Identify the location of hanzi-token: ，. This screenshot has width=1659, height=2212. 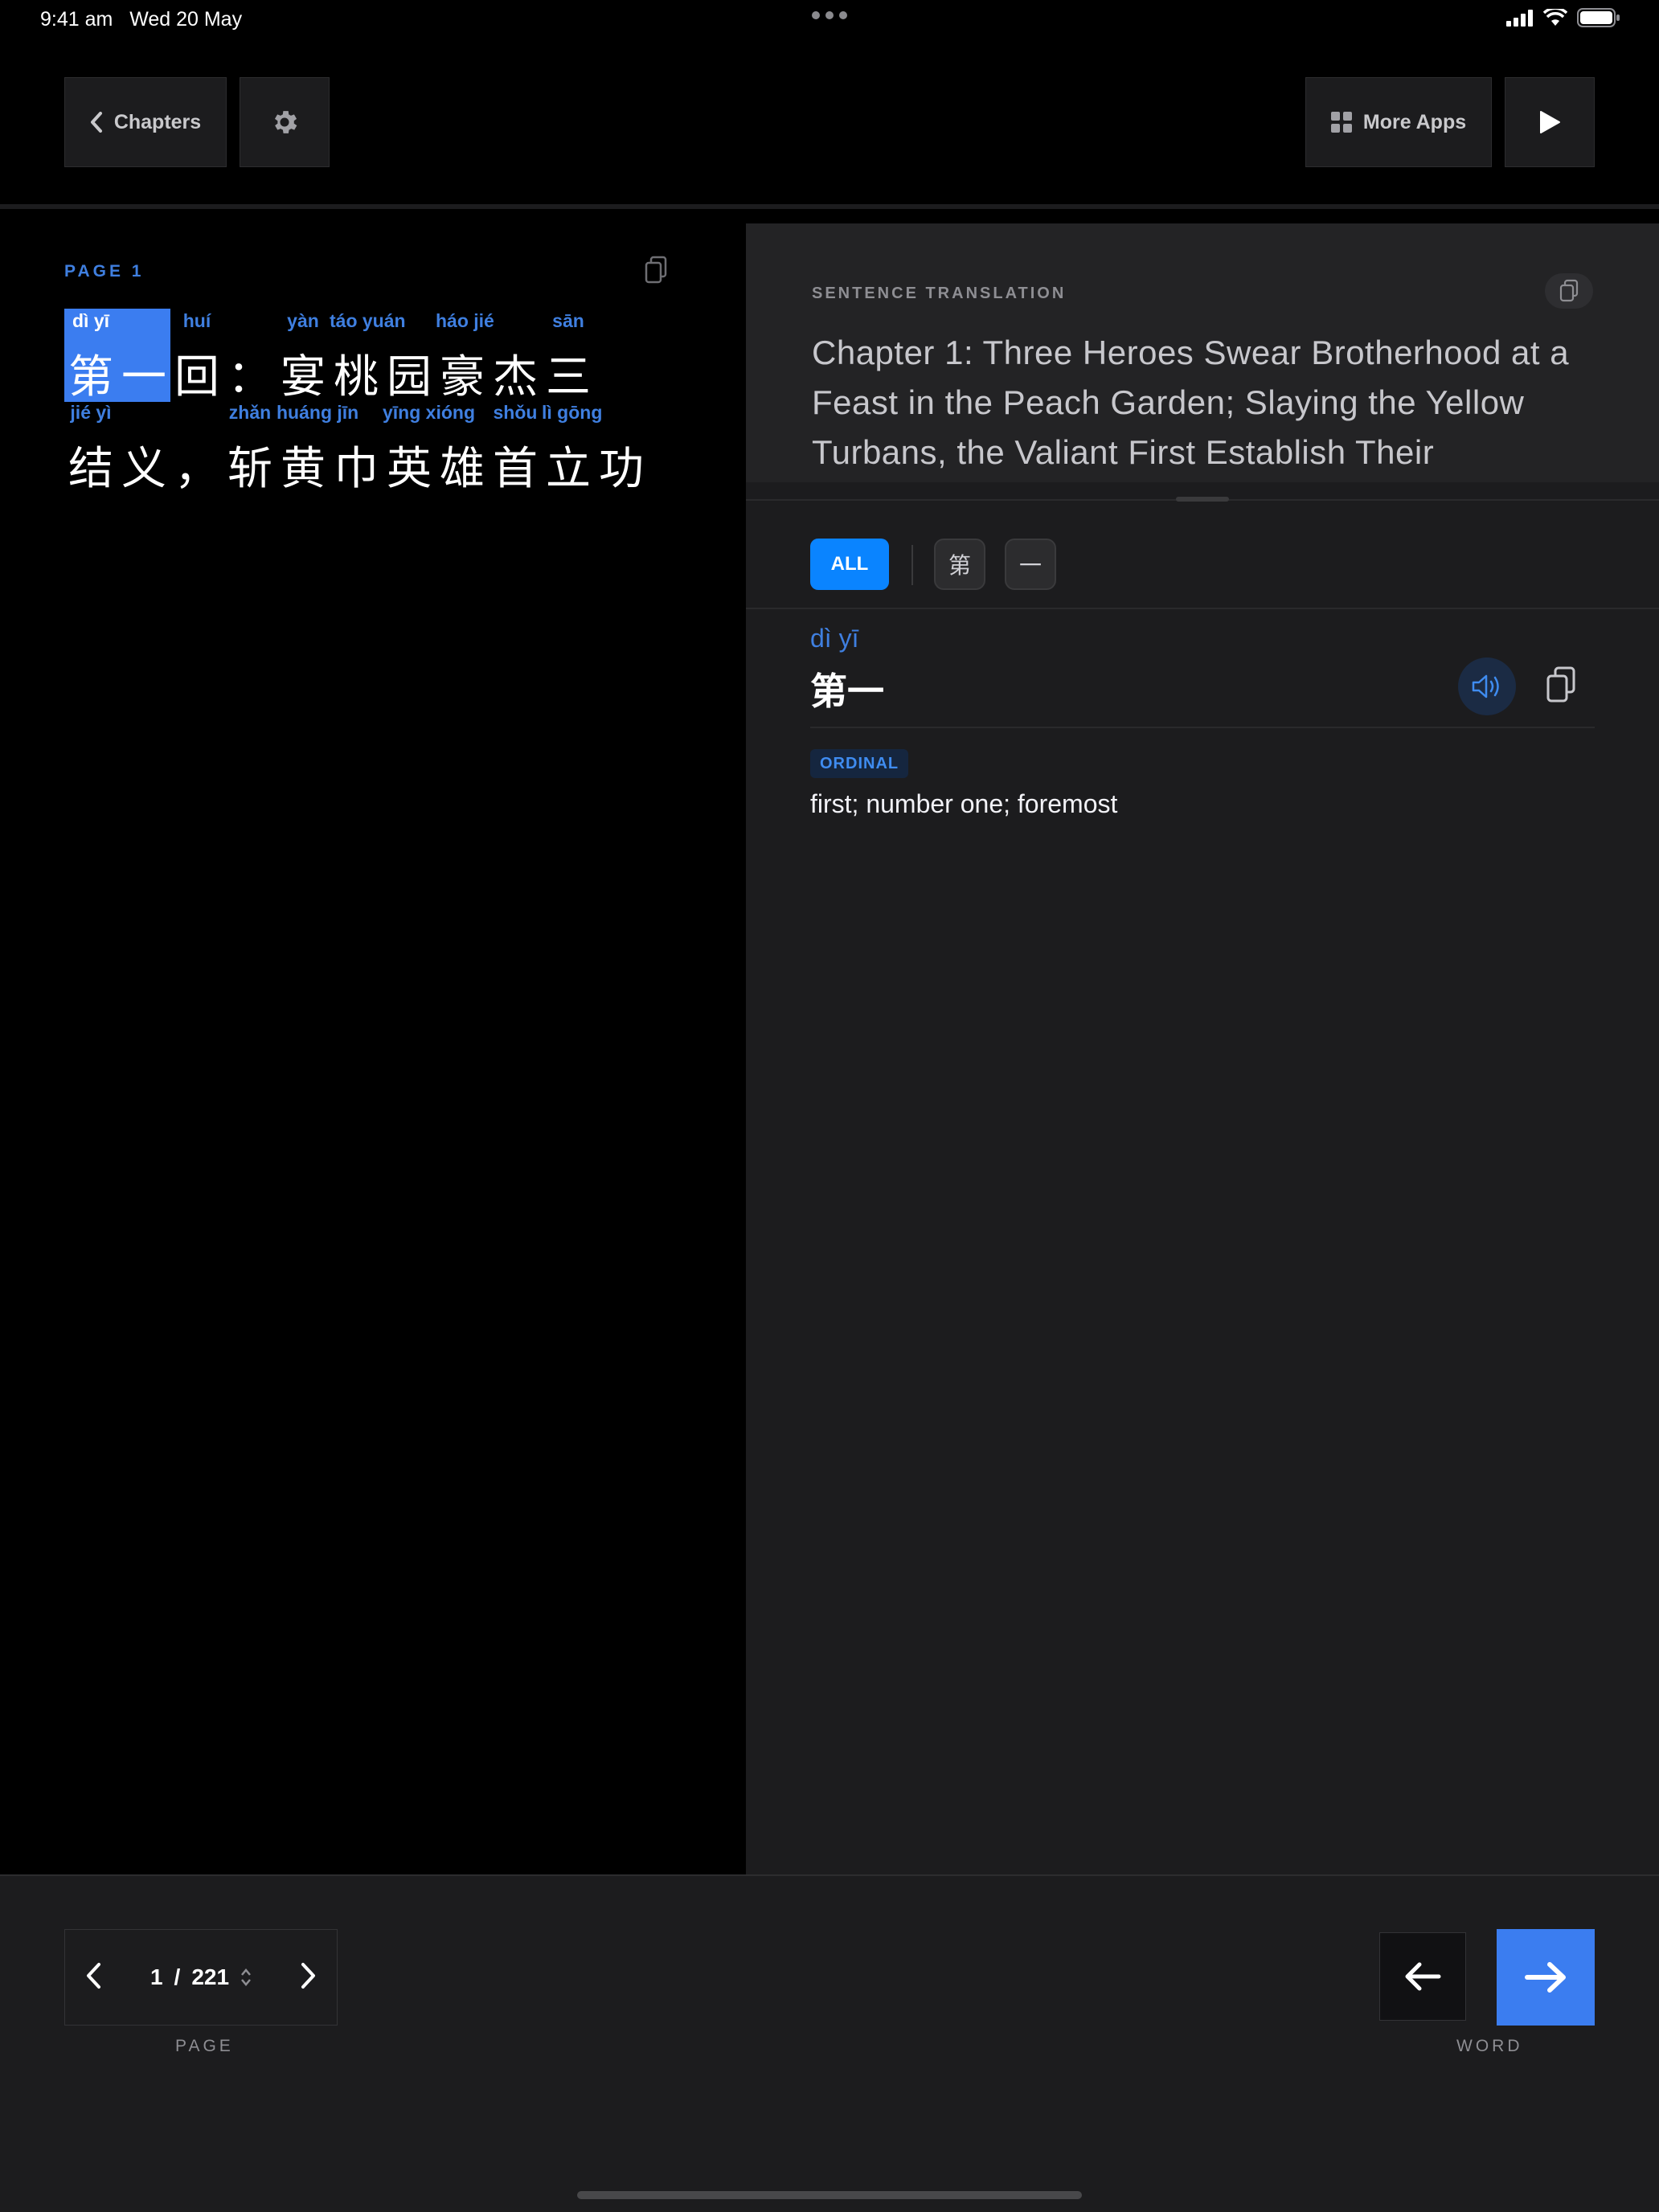
(196, 447).